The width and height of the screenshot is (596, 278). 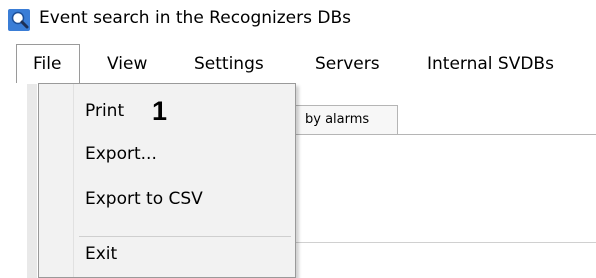 I want to click on menu-icon-gutter, so click(x=56, y=180).